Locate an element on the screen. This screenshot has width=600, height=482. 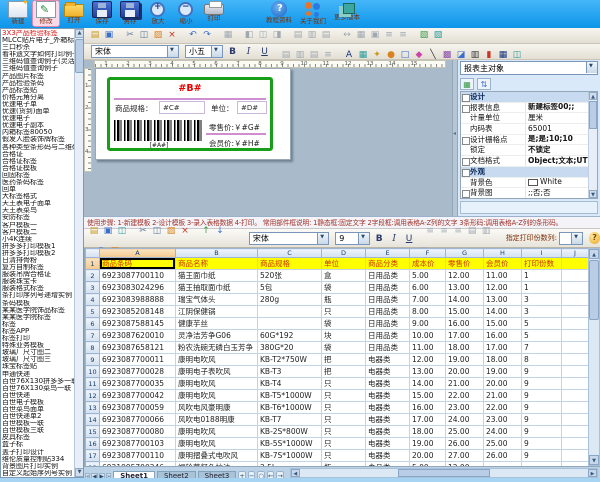
cell: 6923087700011 is located at coordinates (137, 359).